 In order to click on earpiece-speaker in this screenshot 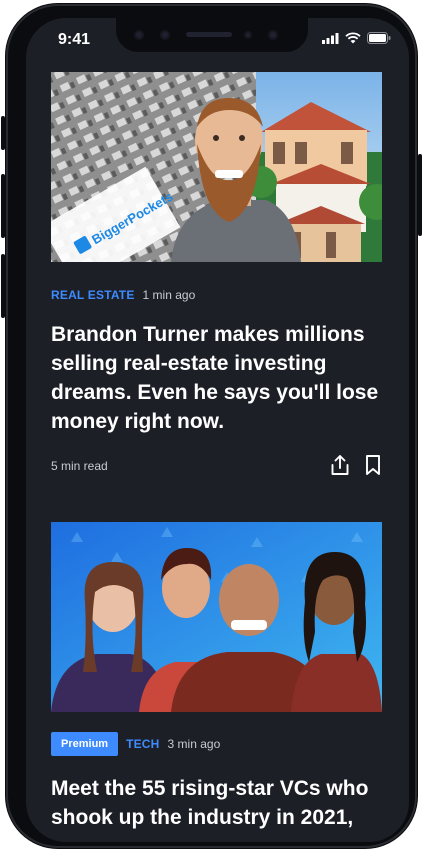, I will do `click(209, 34)`.